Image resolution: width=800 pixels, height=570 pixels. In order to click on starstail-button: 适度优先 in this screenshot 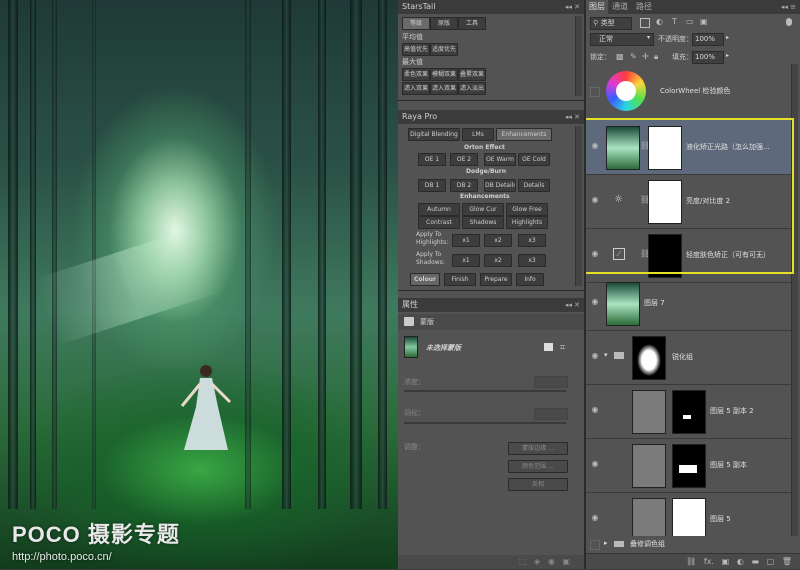, I will do `click(444, 49)`.